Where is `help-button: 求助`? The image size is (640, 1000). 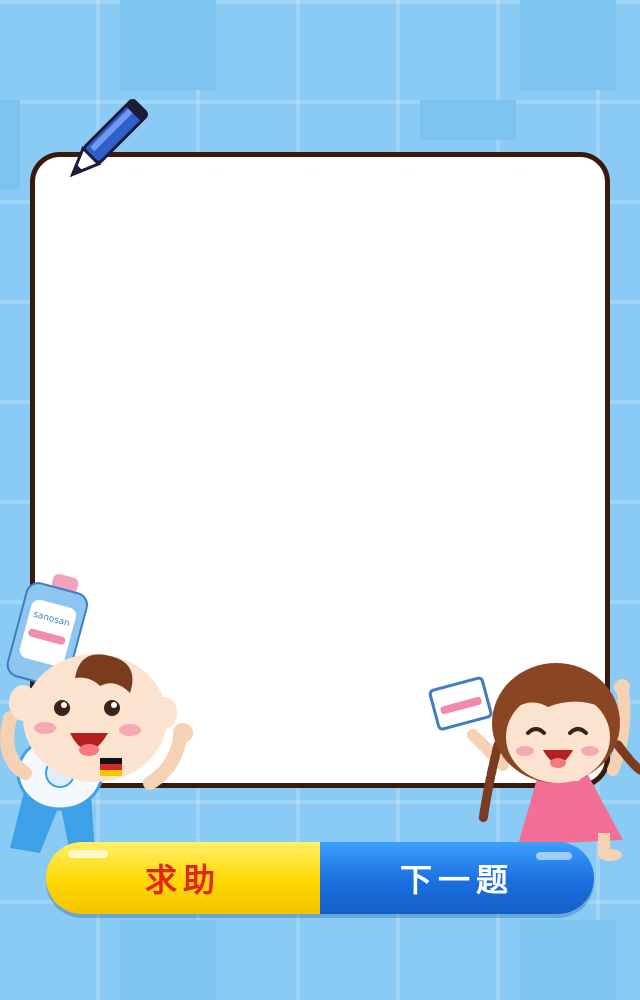 help-button: 求助 is located at coordinates (183, 878).